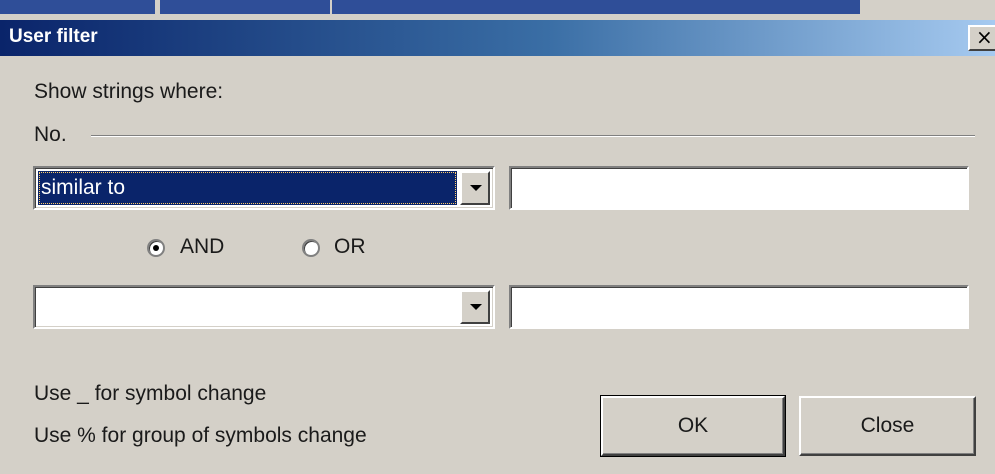 The image size is (995, 474). I want to click on close-button: Close, so click(887, 426).